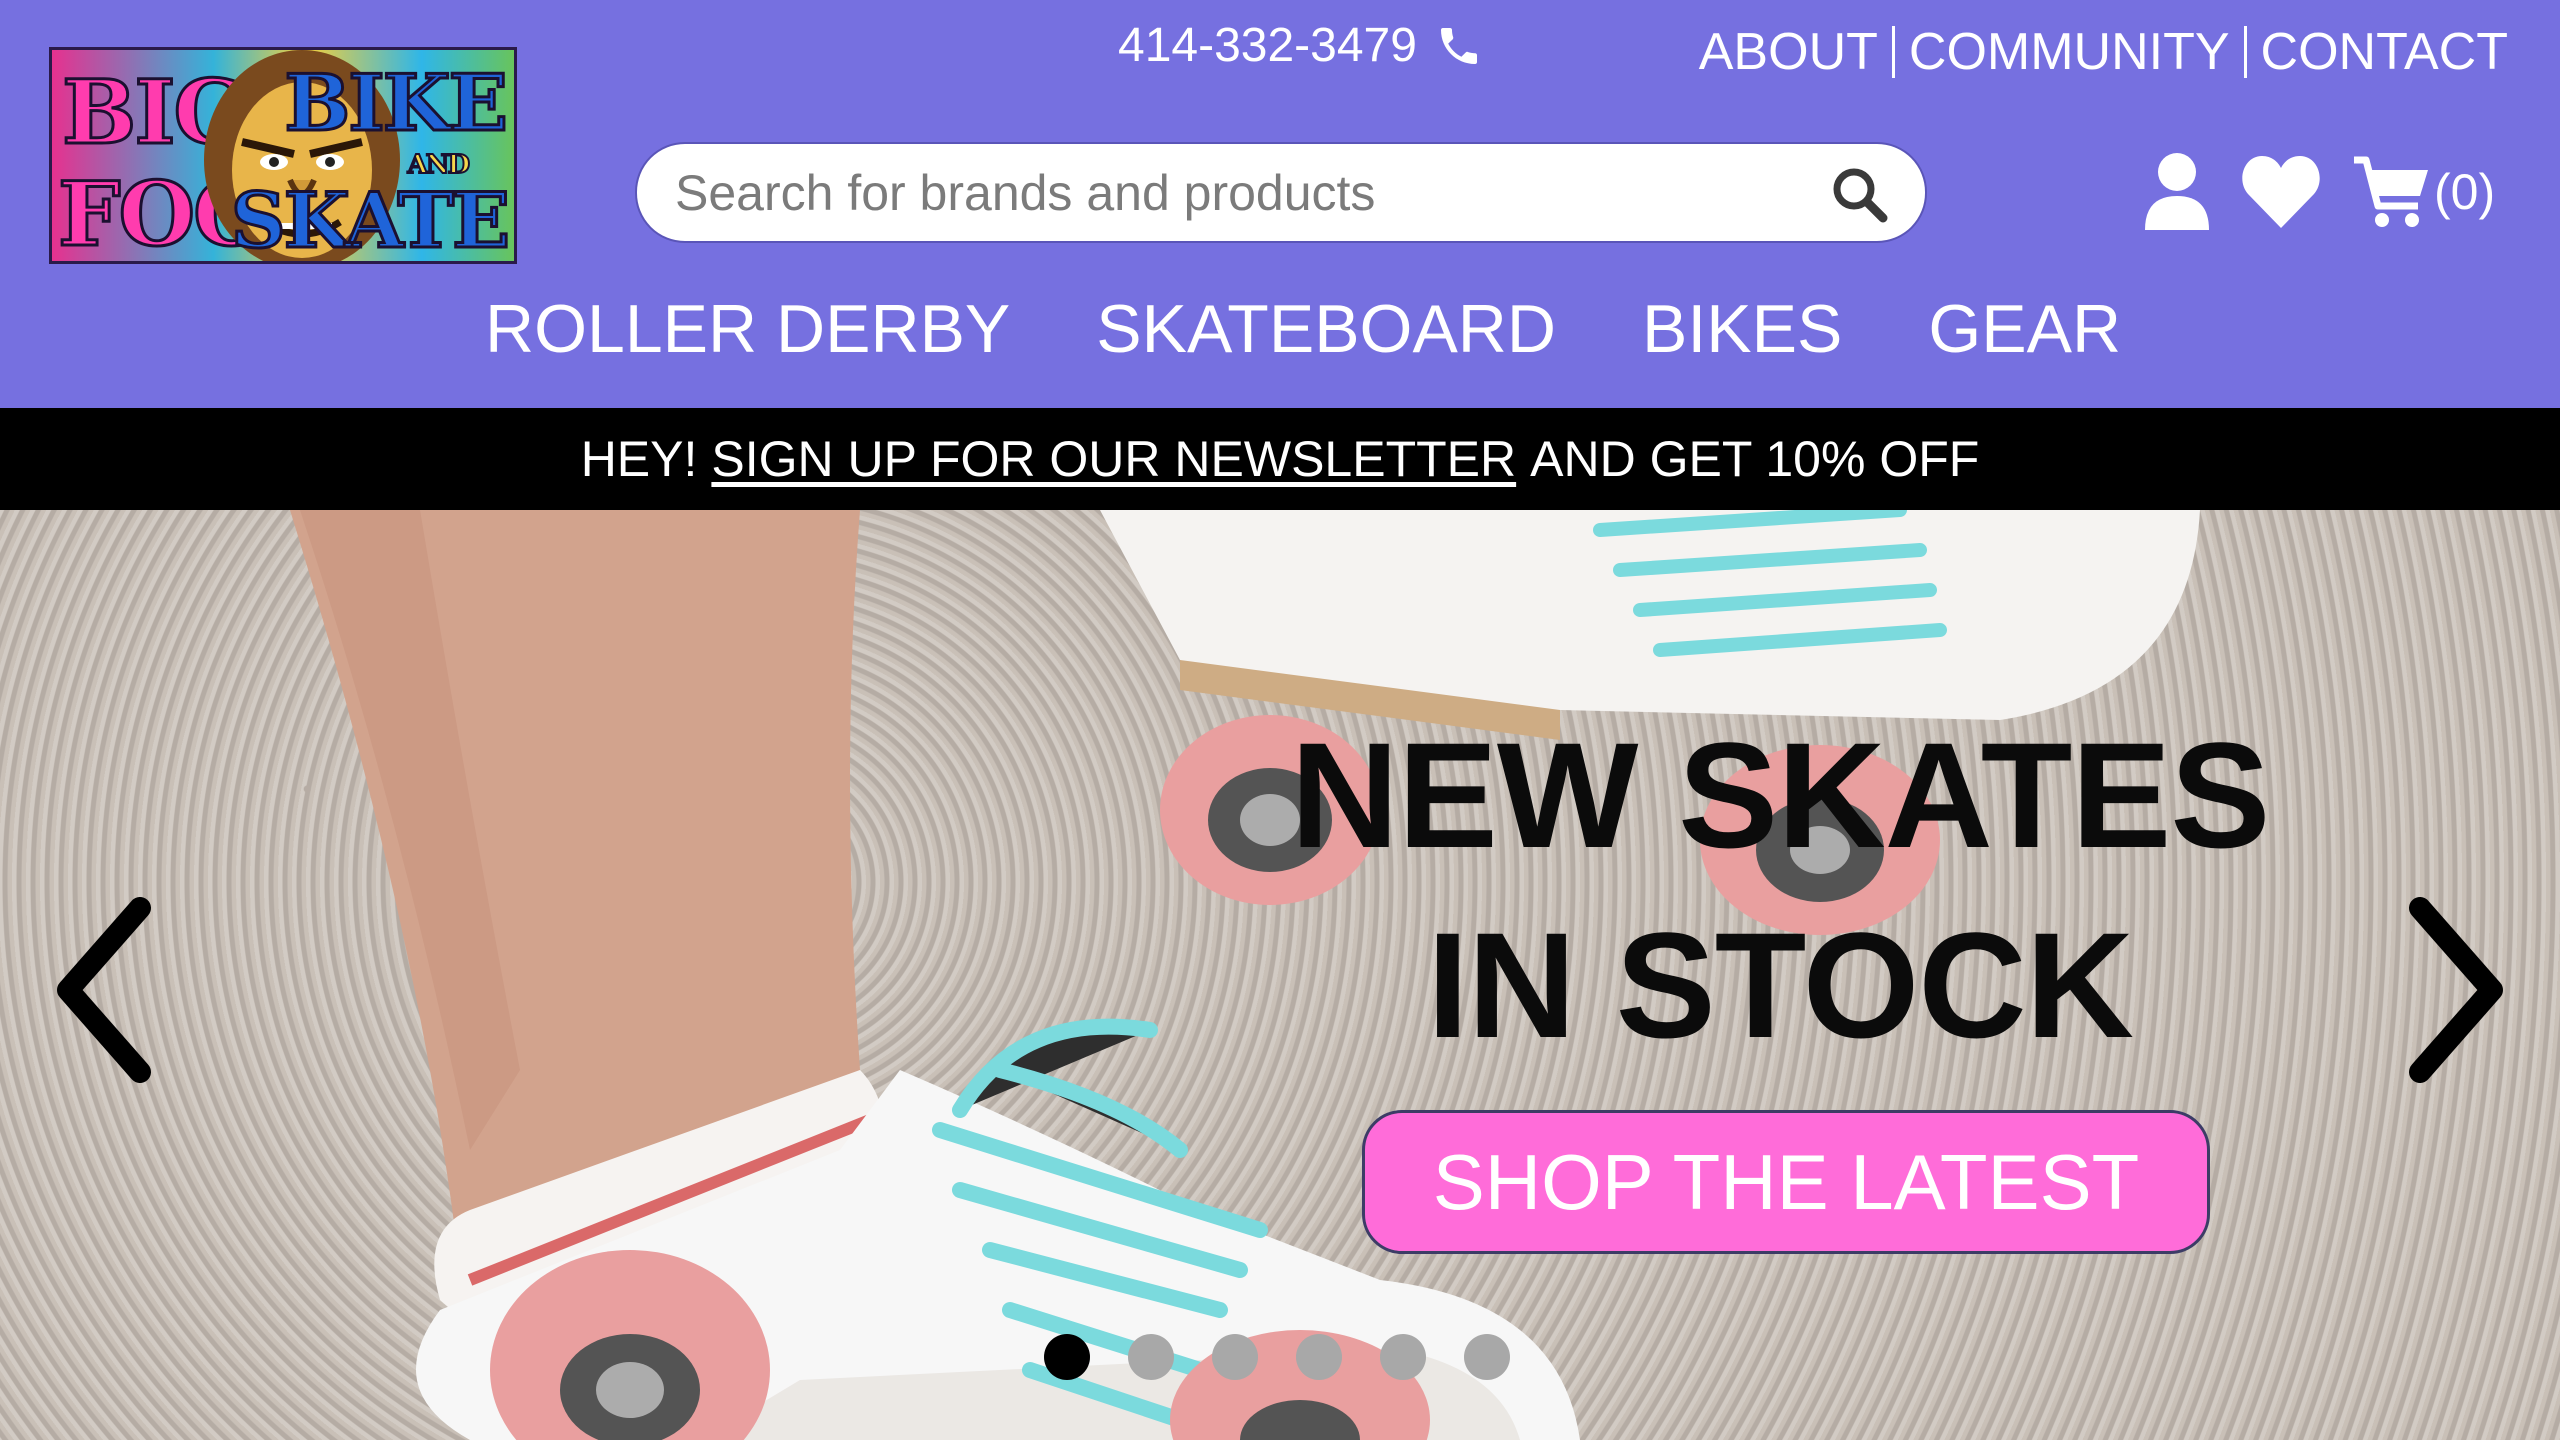 Image resolution: width=2560 pixels, height=1440 pixels. I want to click on user-icon, so click(2177, 192).